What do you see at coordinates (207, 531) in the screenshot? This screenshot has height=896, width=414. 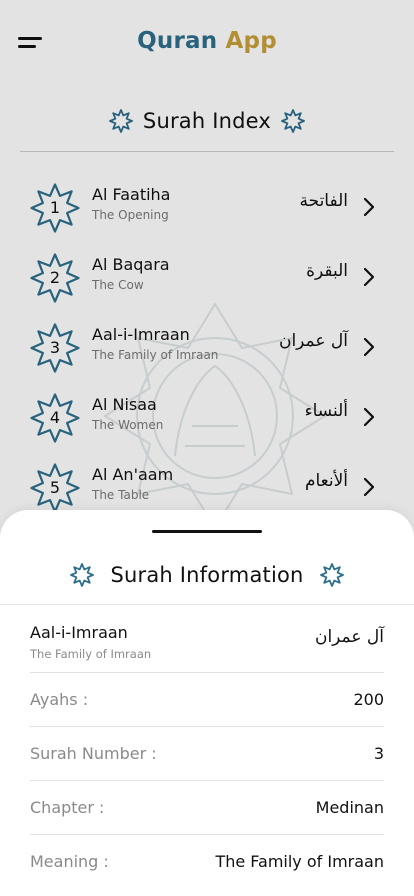 I see `sheet-drag-handle` at bounding box center [207, 531].